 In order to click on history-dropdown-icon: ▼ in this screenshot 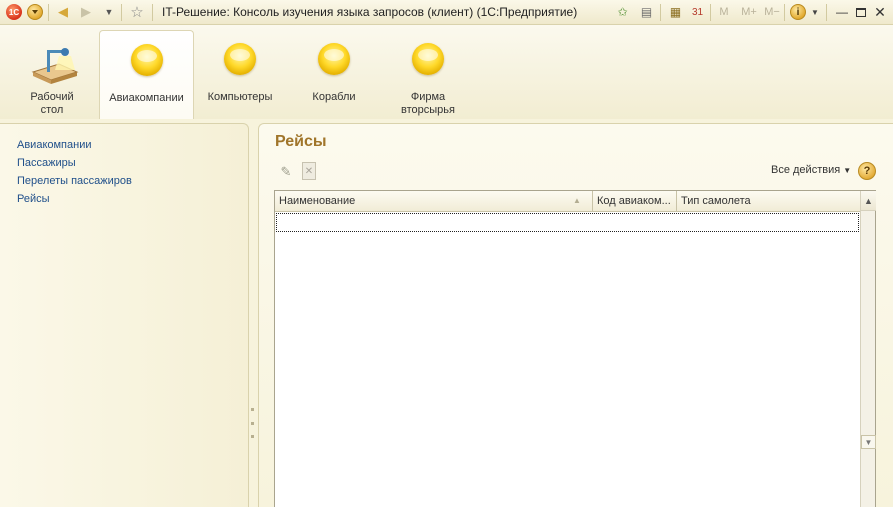, I will do `click(109, 12)`.